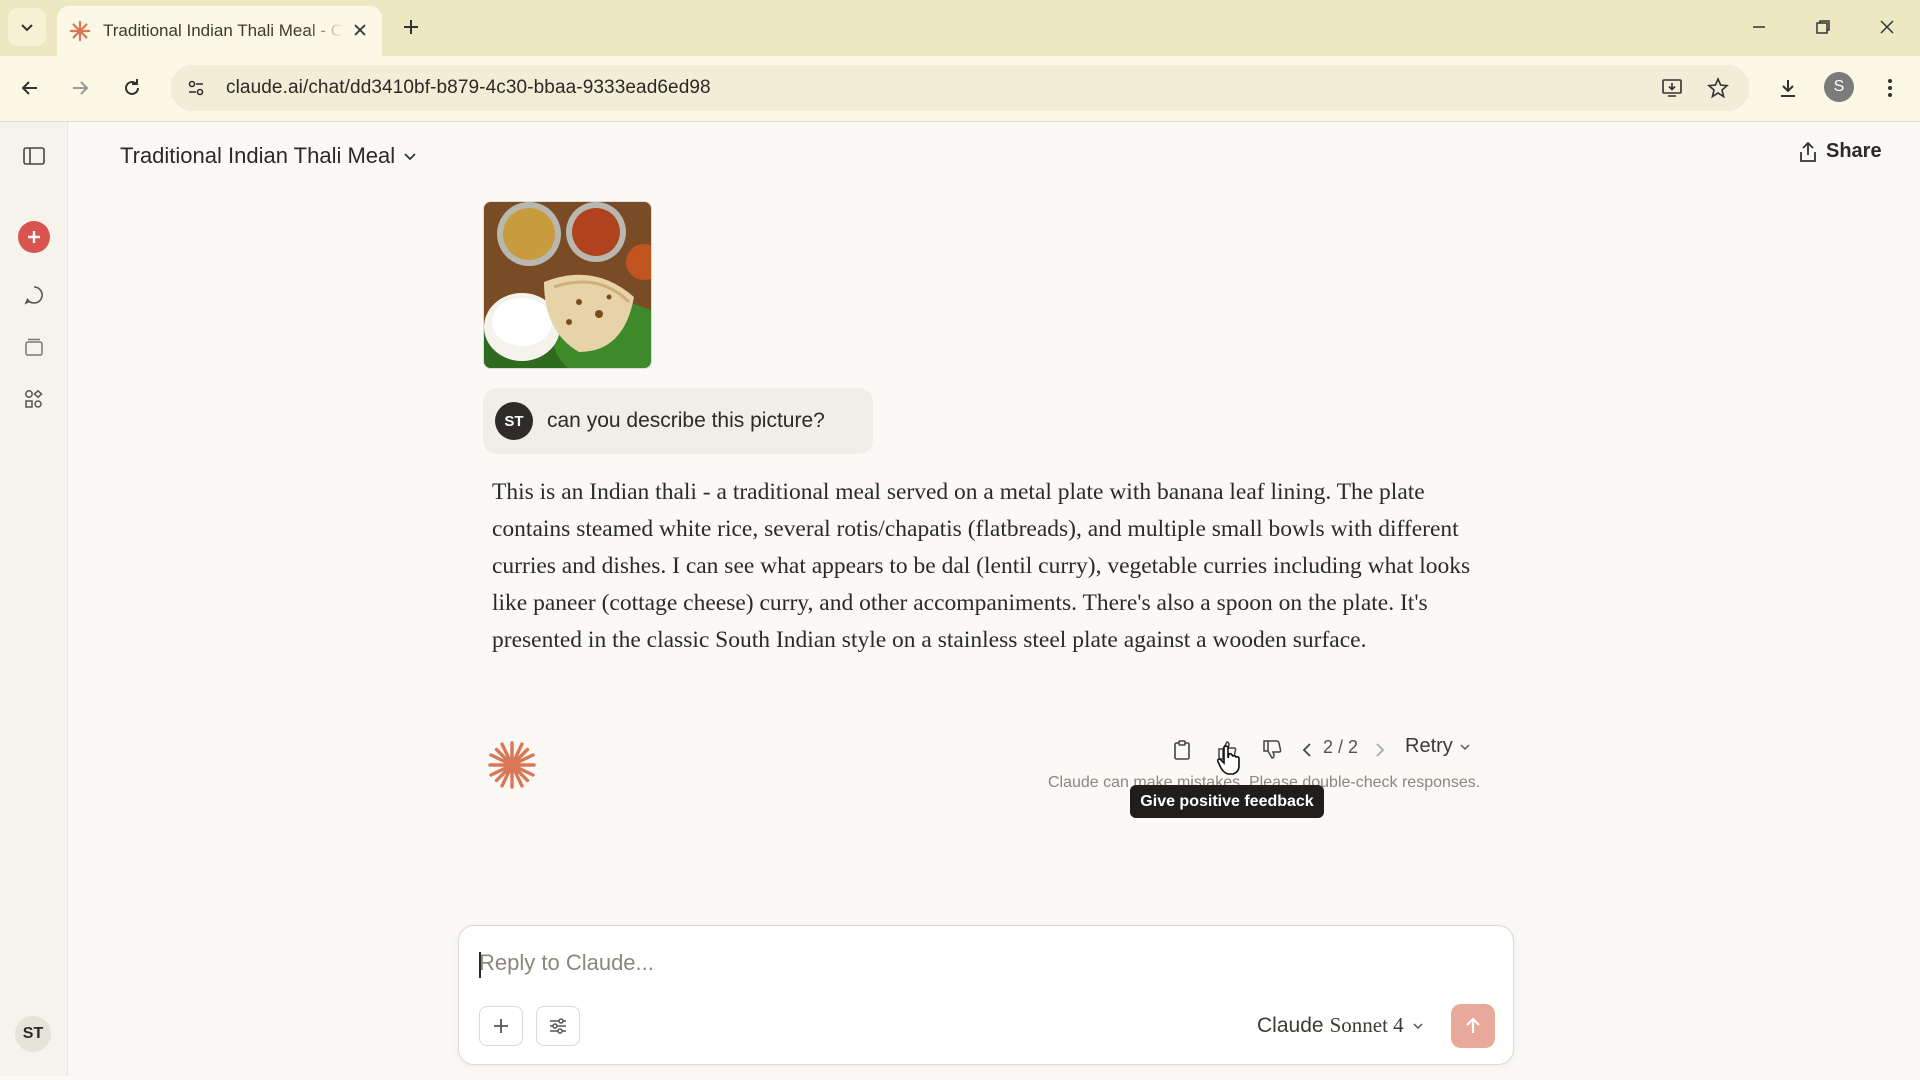  Describe the element at coordinates (480, 965) in the screenshot. I see `text-caret` at that location.